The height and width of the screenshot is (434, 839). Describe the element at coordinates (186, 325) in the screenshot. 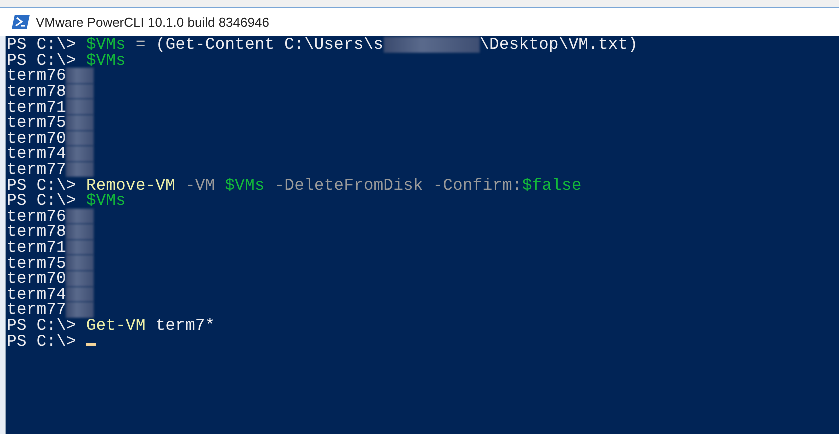

I see `command-text: term7*` at that location.